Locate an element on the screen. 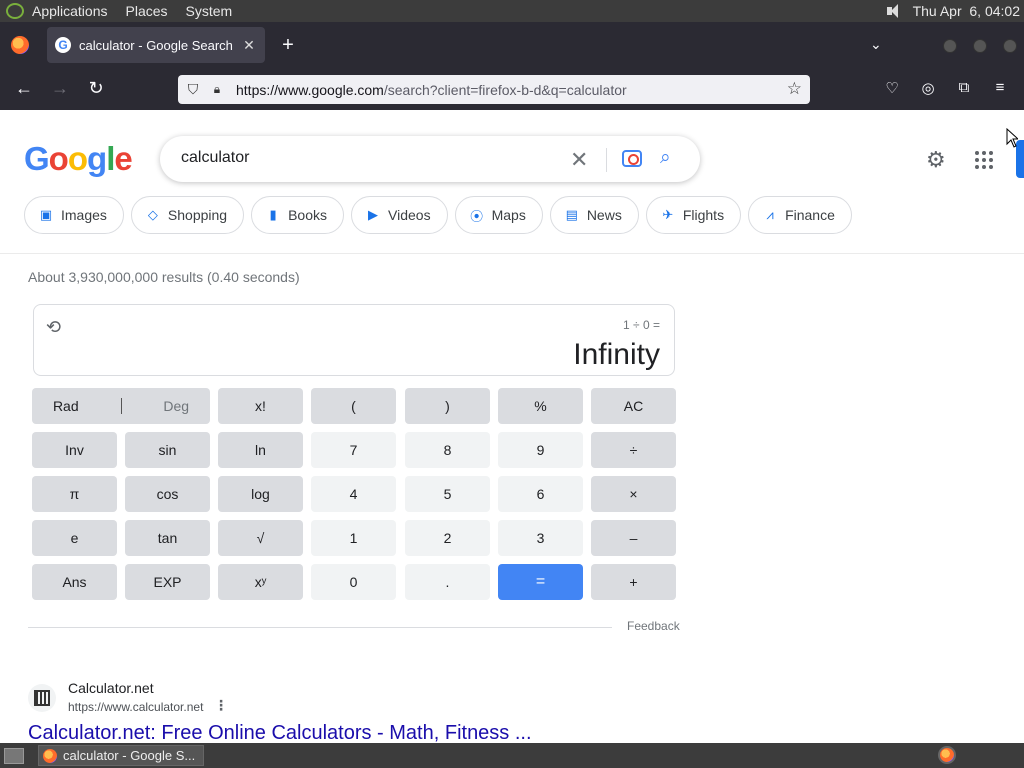 This screenshot has width=1024, height=768. calc-key: e is located at coordinates (74, 538).